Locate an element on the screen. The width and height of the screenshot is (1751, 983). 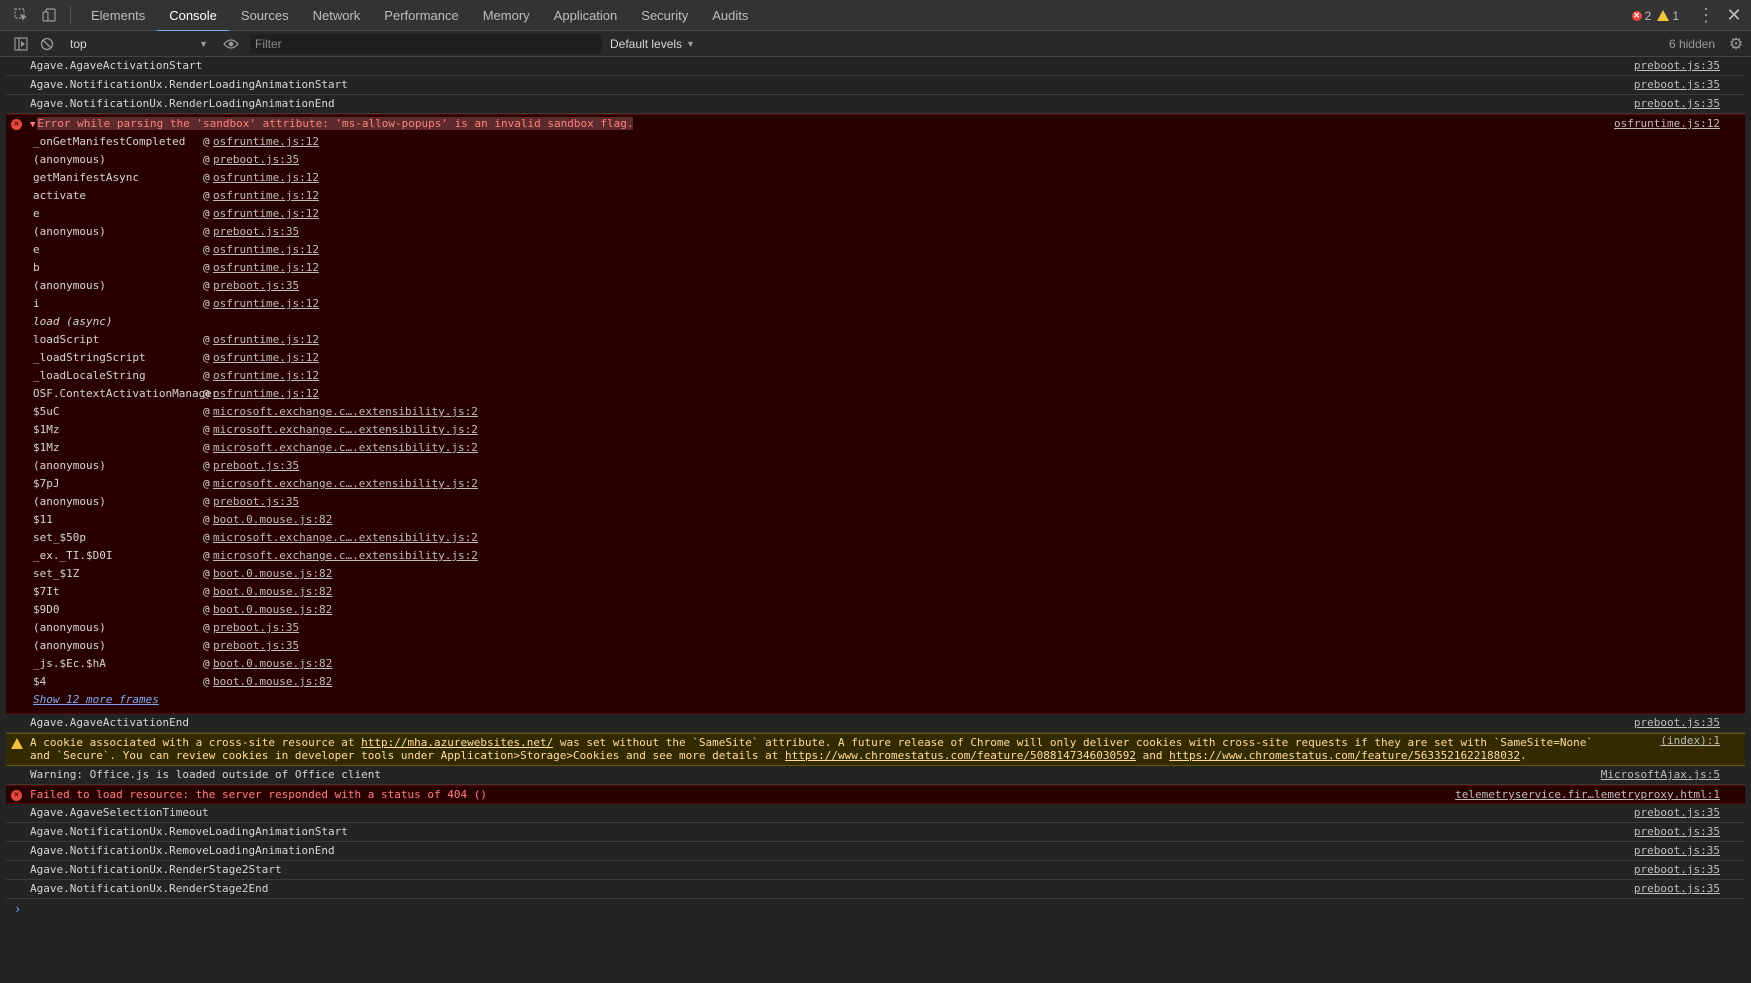
show-more-frames-link: Show 12 more frames is located at coordinates (875, 700).